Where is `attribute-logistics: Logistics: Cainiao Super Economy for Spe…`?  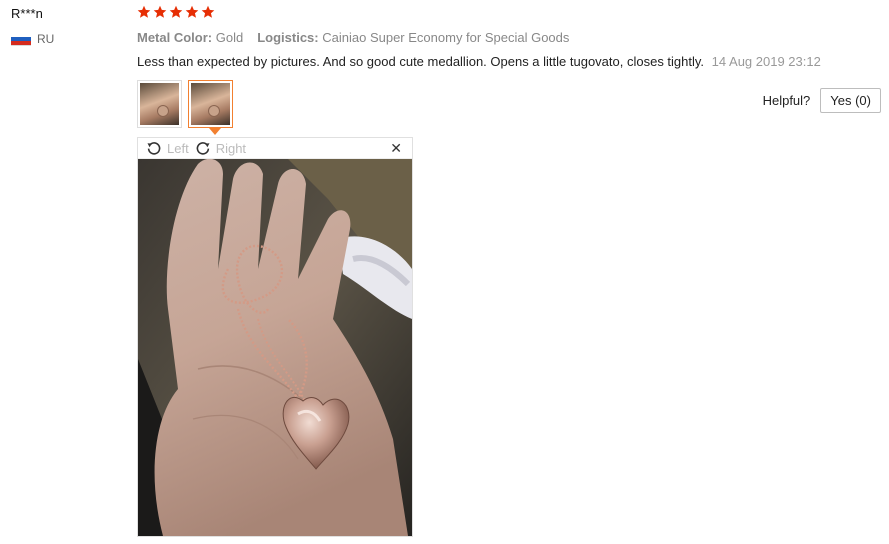
attribute-logistics: Logistics: Cainiao Super Economy for Spe… is located at coordinates (413, 37).